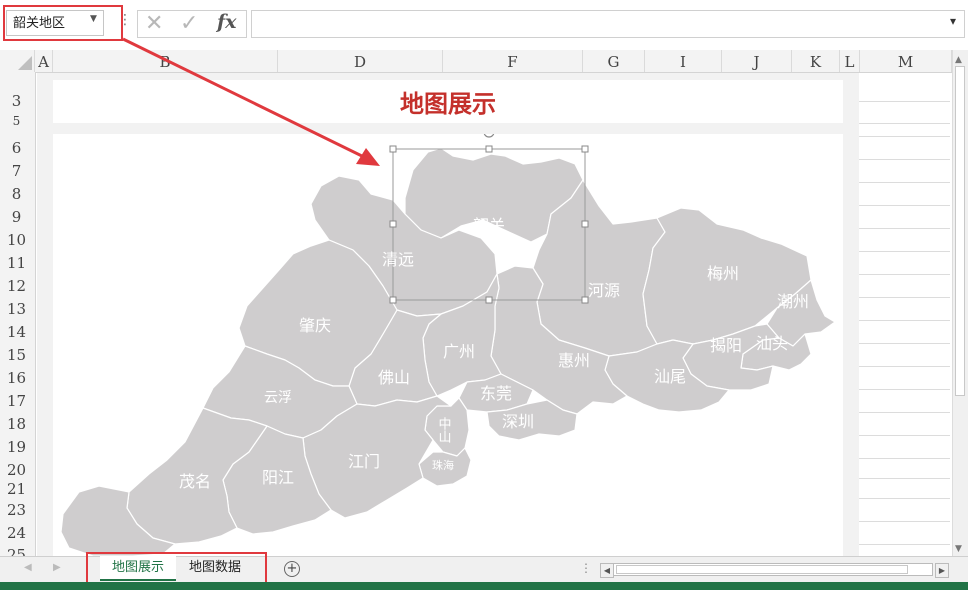 Image resolution: width=968 pixels, height=590 pixels. I want to click on vertical-scroll-thumb, so click(960, 231).